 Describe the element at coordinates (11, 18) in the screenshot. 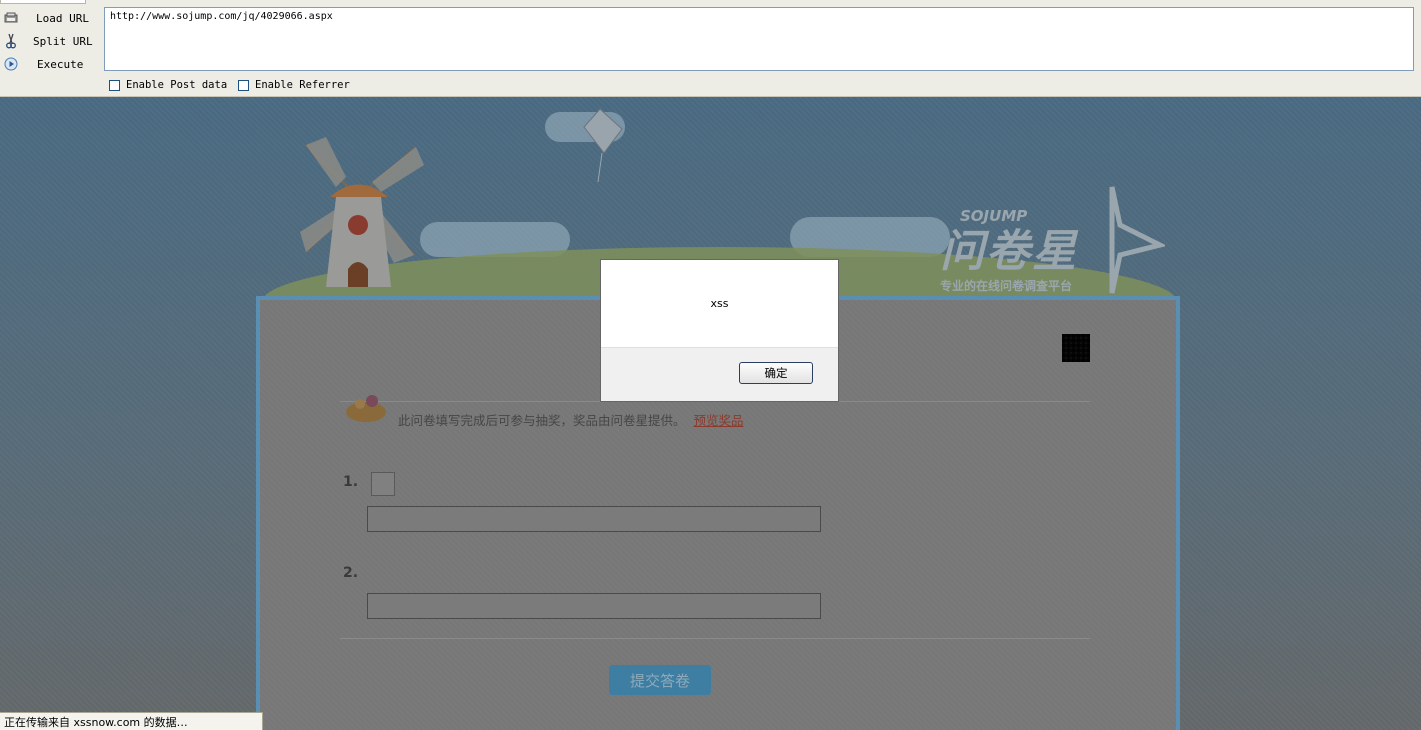

I see `load-url-icon` at that location.